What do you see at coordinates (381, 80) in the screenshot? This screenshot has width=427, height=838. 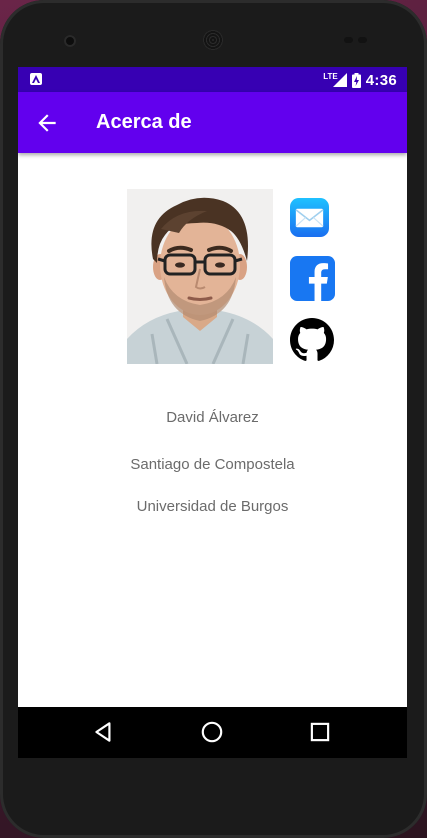 I see `clock: 4:36` at bounding box center [381, 80].